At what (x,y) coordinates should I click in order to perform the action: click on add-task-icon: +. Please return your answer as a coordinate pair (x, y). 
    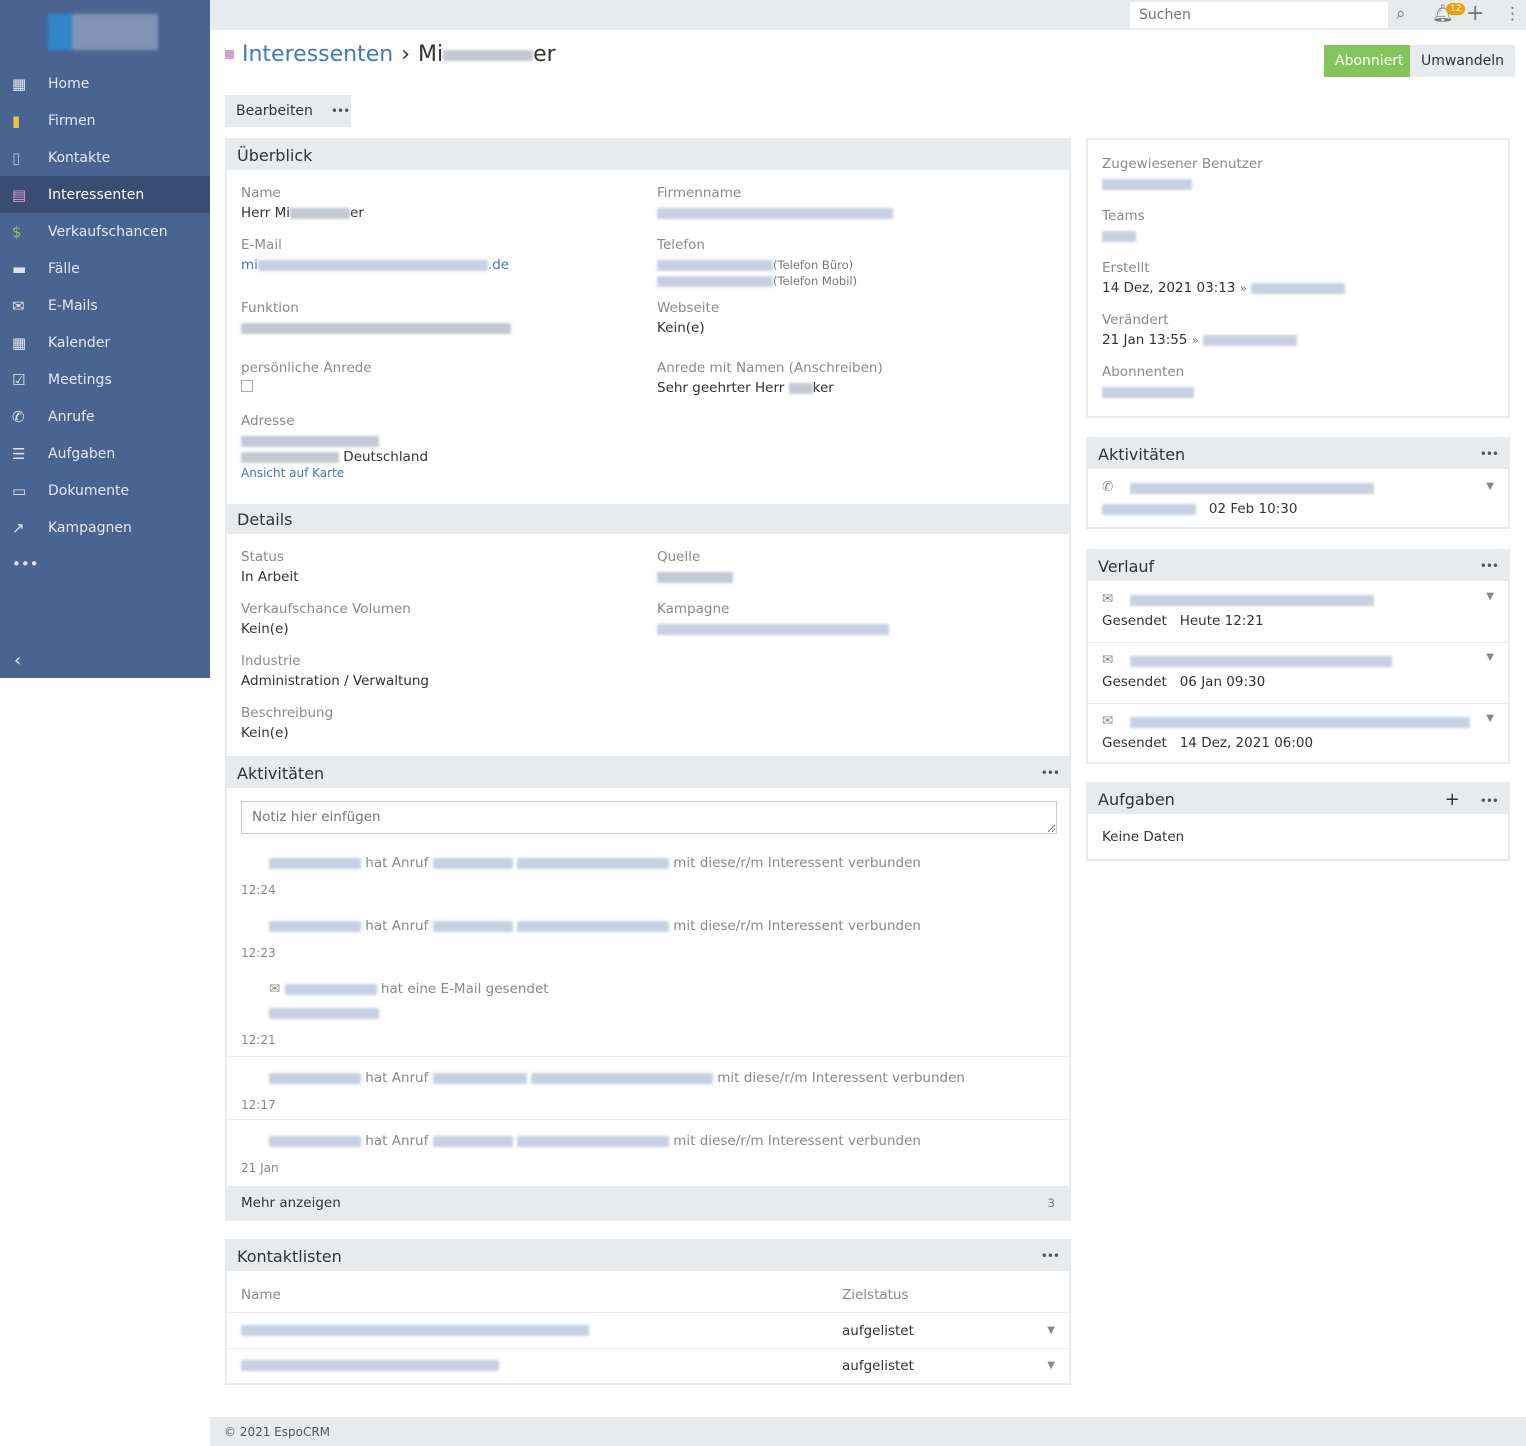
    Looking at the image, I should click on (1452, 799).